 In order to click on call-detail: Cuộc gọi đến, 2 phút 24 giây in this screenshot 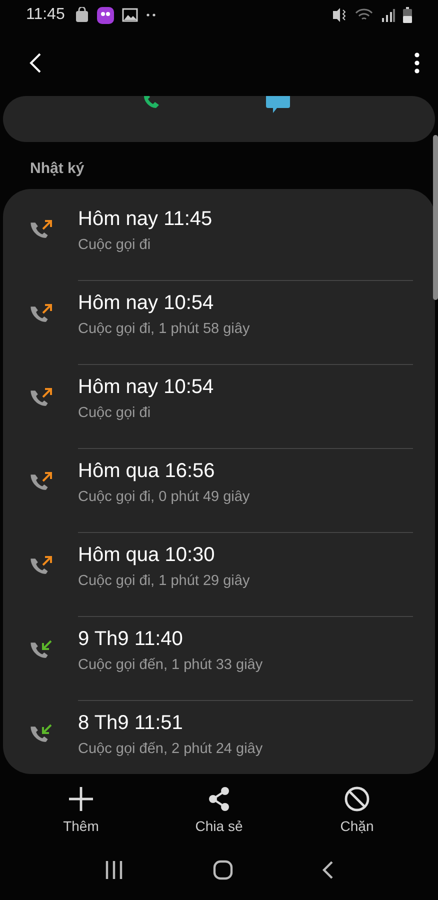, I will do `click(171, 749)`.